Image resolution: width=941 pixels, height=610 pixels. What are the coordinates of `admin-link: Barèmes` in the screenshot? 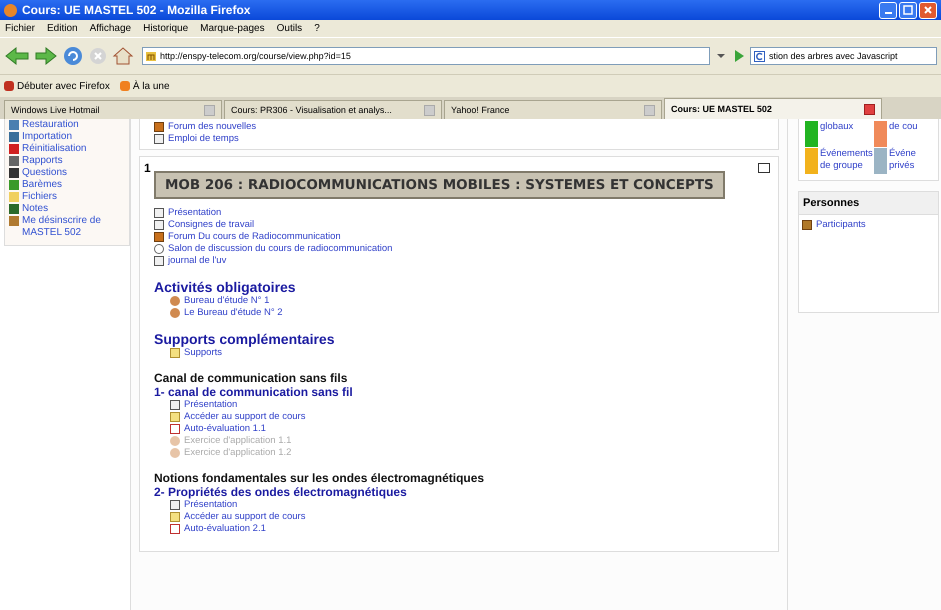 It's located at (42, 185).